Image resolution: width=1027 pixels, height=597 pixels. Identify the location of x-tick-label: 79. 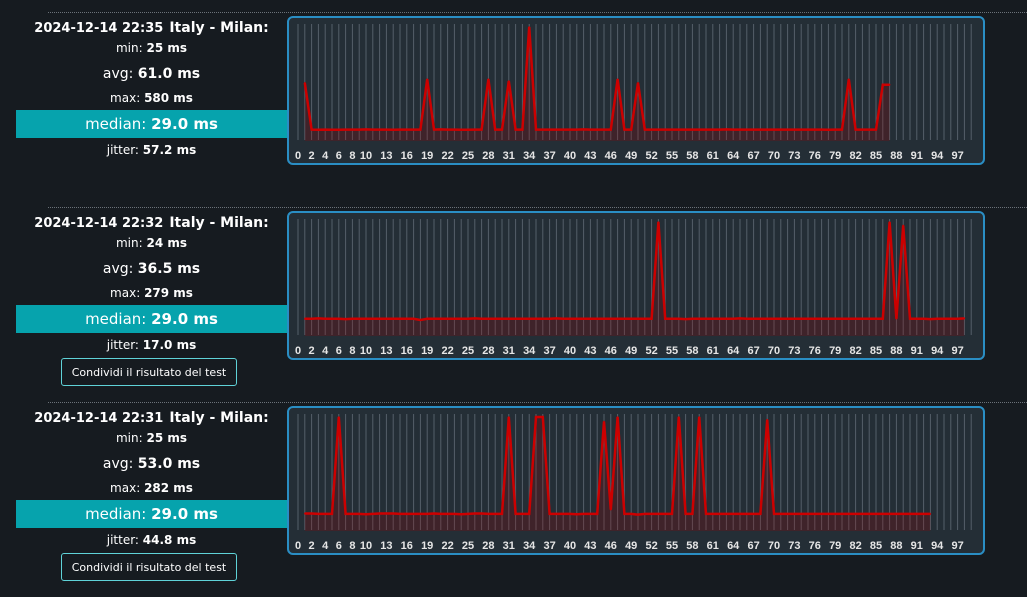
(835, 351).